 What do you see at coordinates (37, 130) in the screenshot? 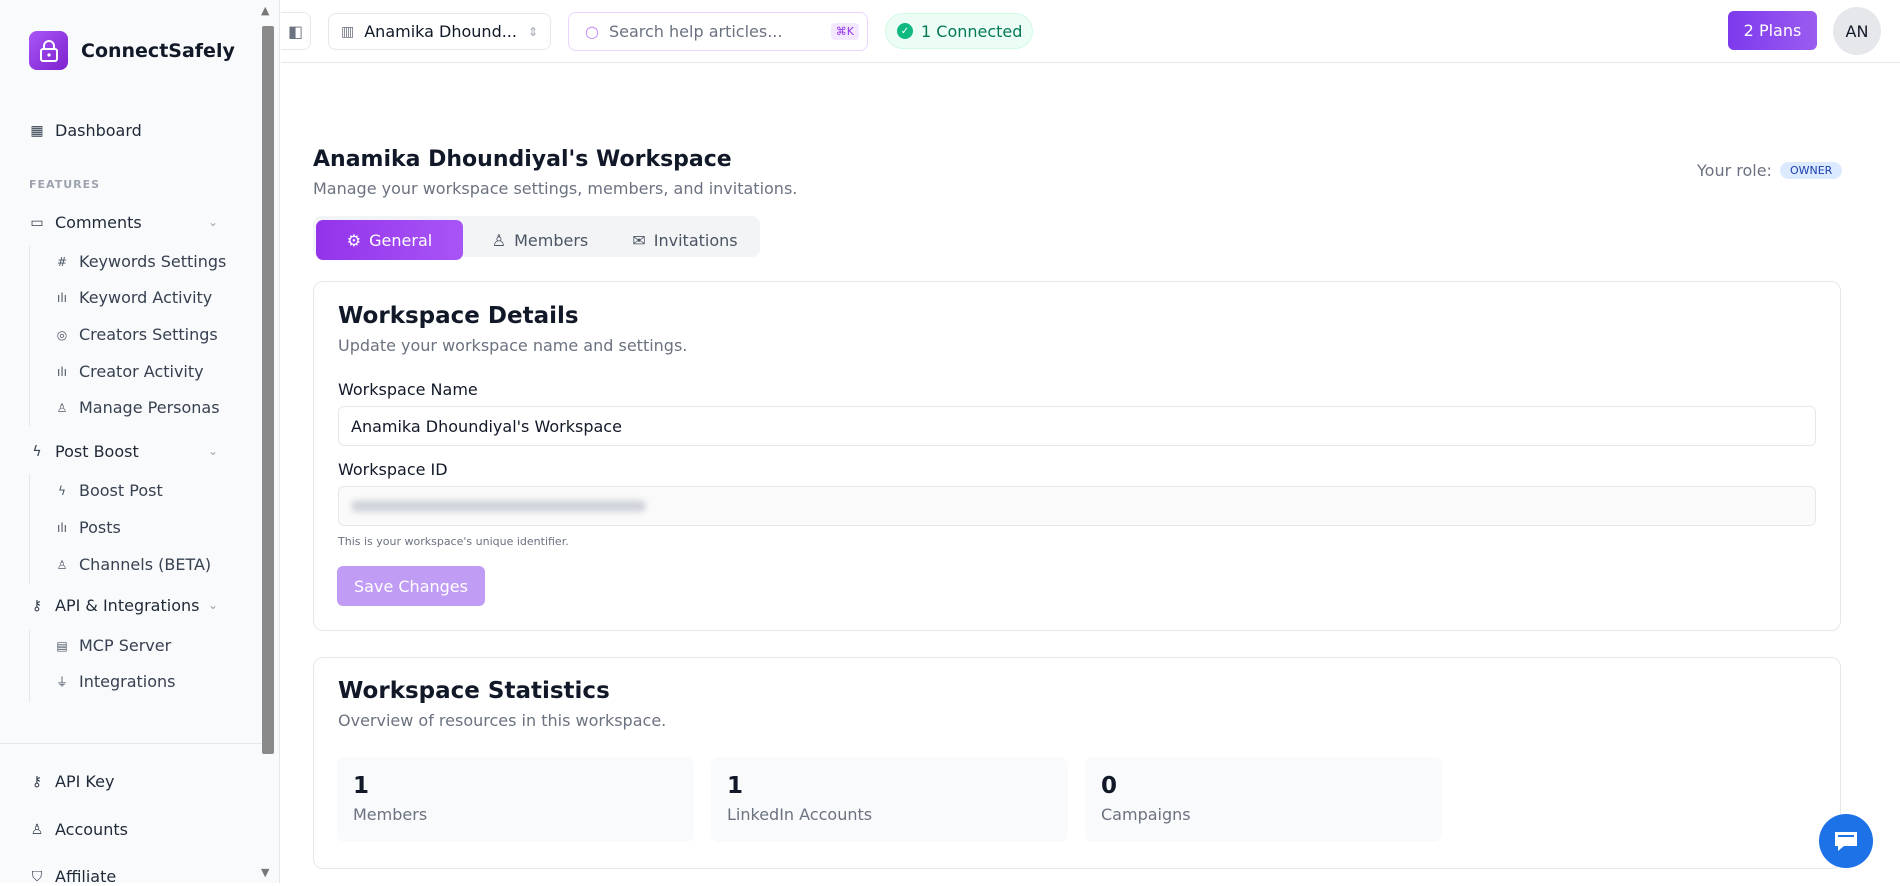
I see `dashboard-grid-icon: ▦` at bounding box center [37, 130].